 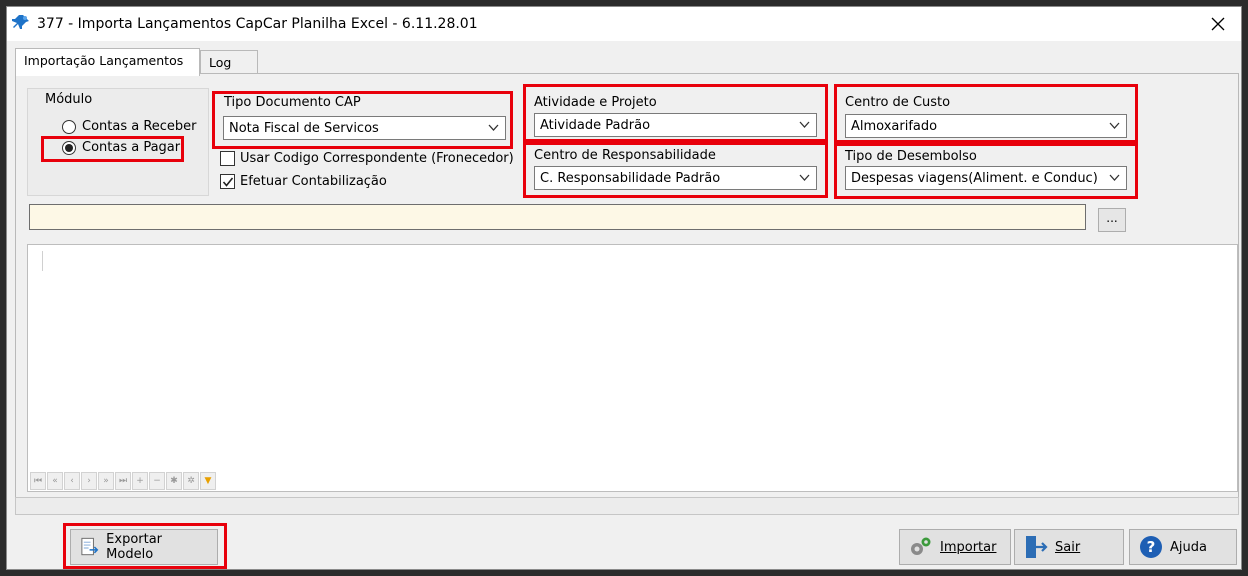 I want to click on checkbox-box-checked, so click(x=227, y=181).